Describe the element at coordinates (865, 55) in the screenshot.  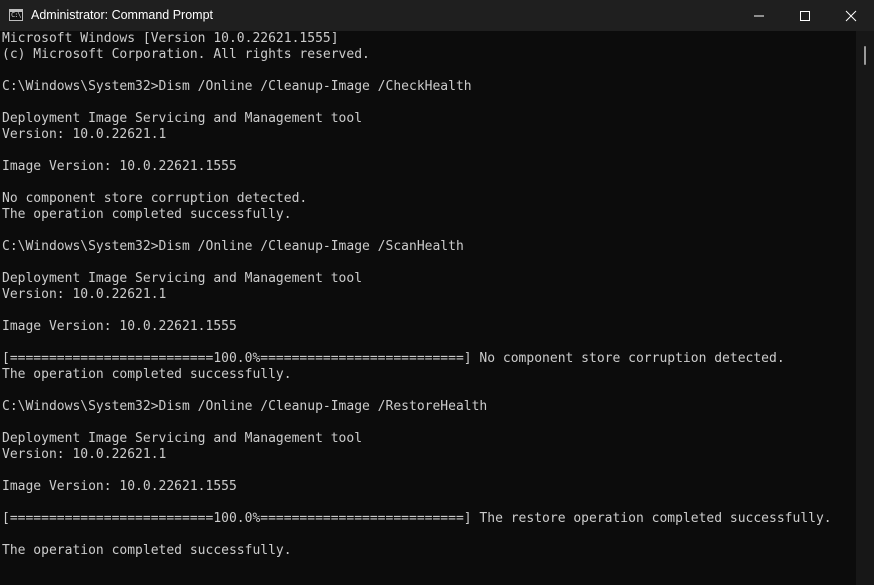
I see `scrollbar-thumb` at that location.